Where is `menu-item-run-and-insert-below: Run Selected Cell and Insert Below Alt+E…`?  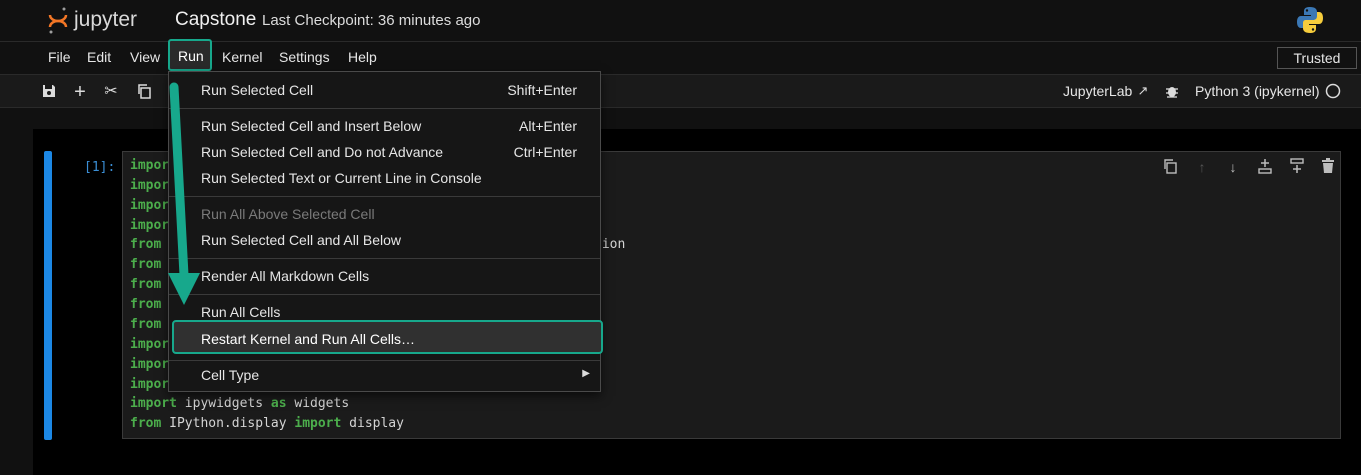
menu-item-run-and-insert-below: Run Selected Cell and Insert Below Alt+E… is located at coordinates (384, 126).